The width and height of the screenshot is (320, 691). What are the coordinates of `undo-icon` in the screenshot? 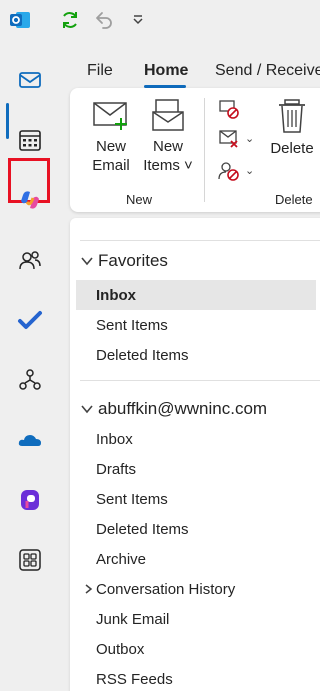 It's located at (104, 20).